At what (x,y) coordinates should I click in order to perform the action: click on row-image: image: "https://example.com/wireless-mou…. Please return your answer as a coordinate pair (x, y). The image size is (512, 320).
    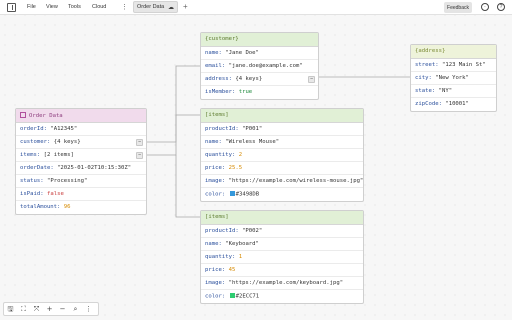
    Looking at the image, I should click on (282, 181).